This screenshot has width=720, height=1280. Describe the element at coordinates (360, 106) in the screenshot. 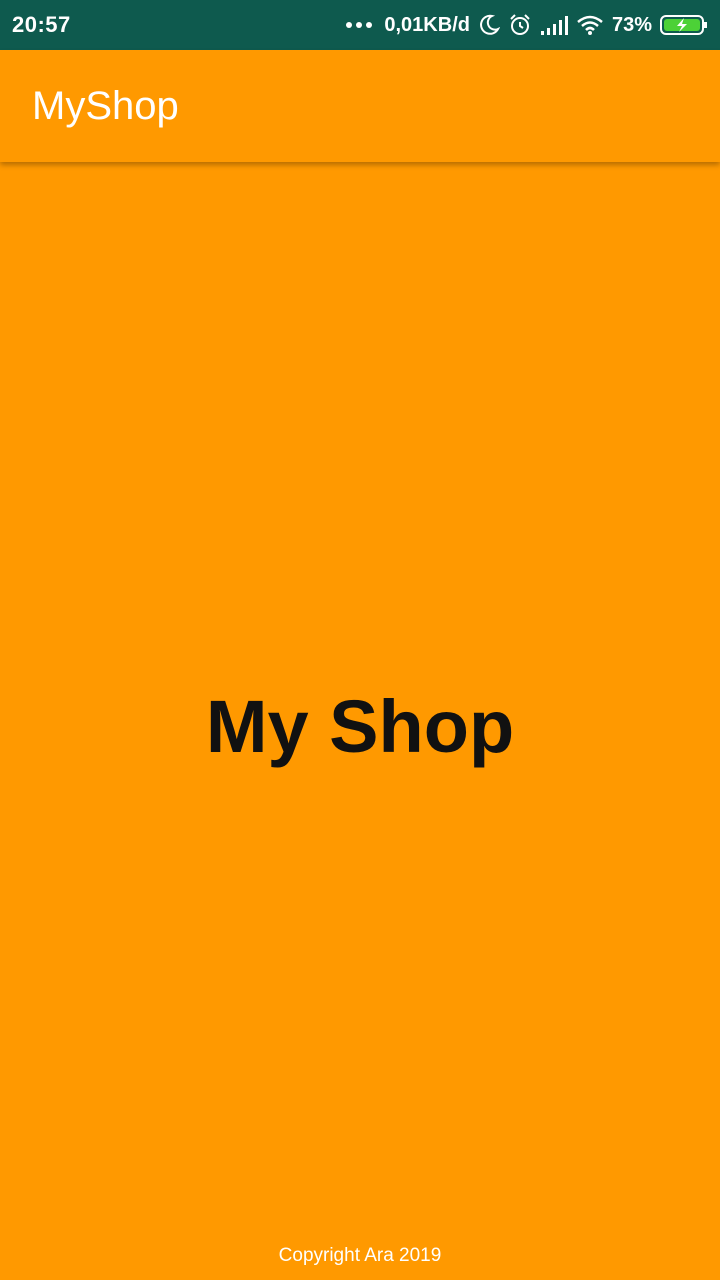

I see `app-bar: MyShop` at that location.